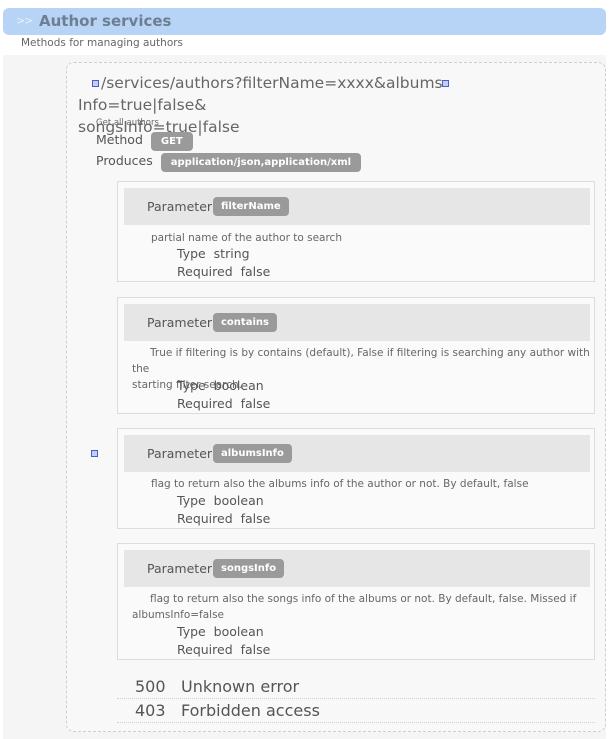 This screenshot has width=612, height=739. What do you see at coordinates (24, 20) in the screenshot?
I see `chevron-double-right-icon: >>` at bounding box center [24, 20].